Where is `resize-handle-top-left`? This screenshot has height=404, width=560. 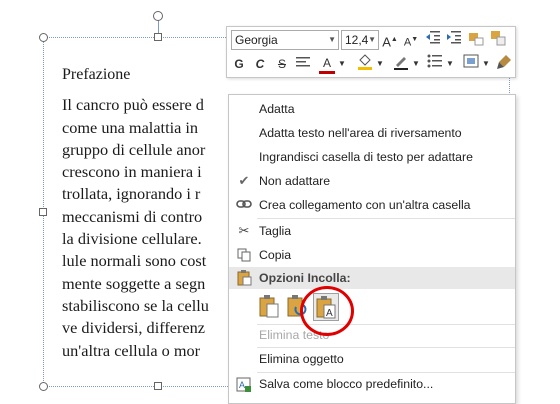 resize-handle-top-left is located at coordinates (43, 37).